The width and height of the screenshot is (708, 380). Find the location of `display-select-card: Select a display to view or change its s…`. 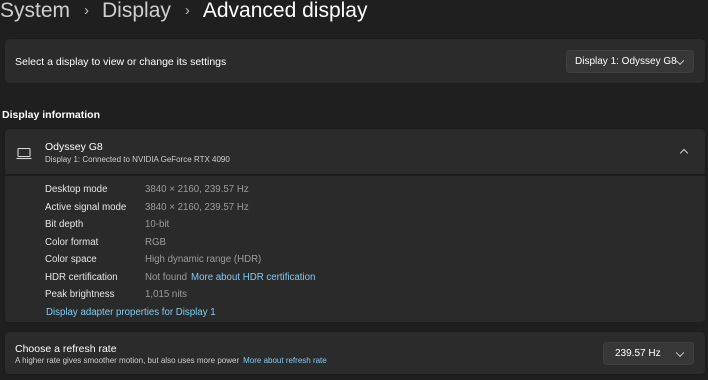

display-select-card: Select a display to view or change its s… is located at coordinates (355, 61).